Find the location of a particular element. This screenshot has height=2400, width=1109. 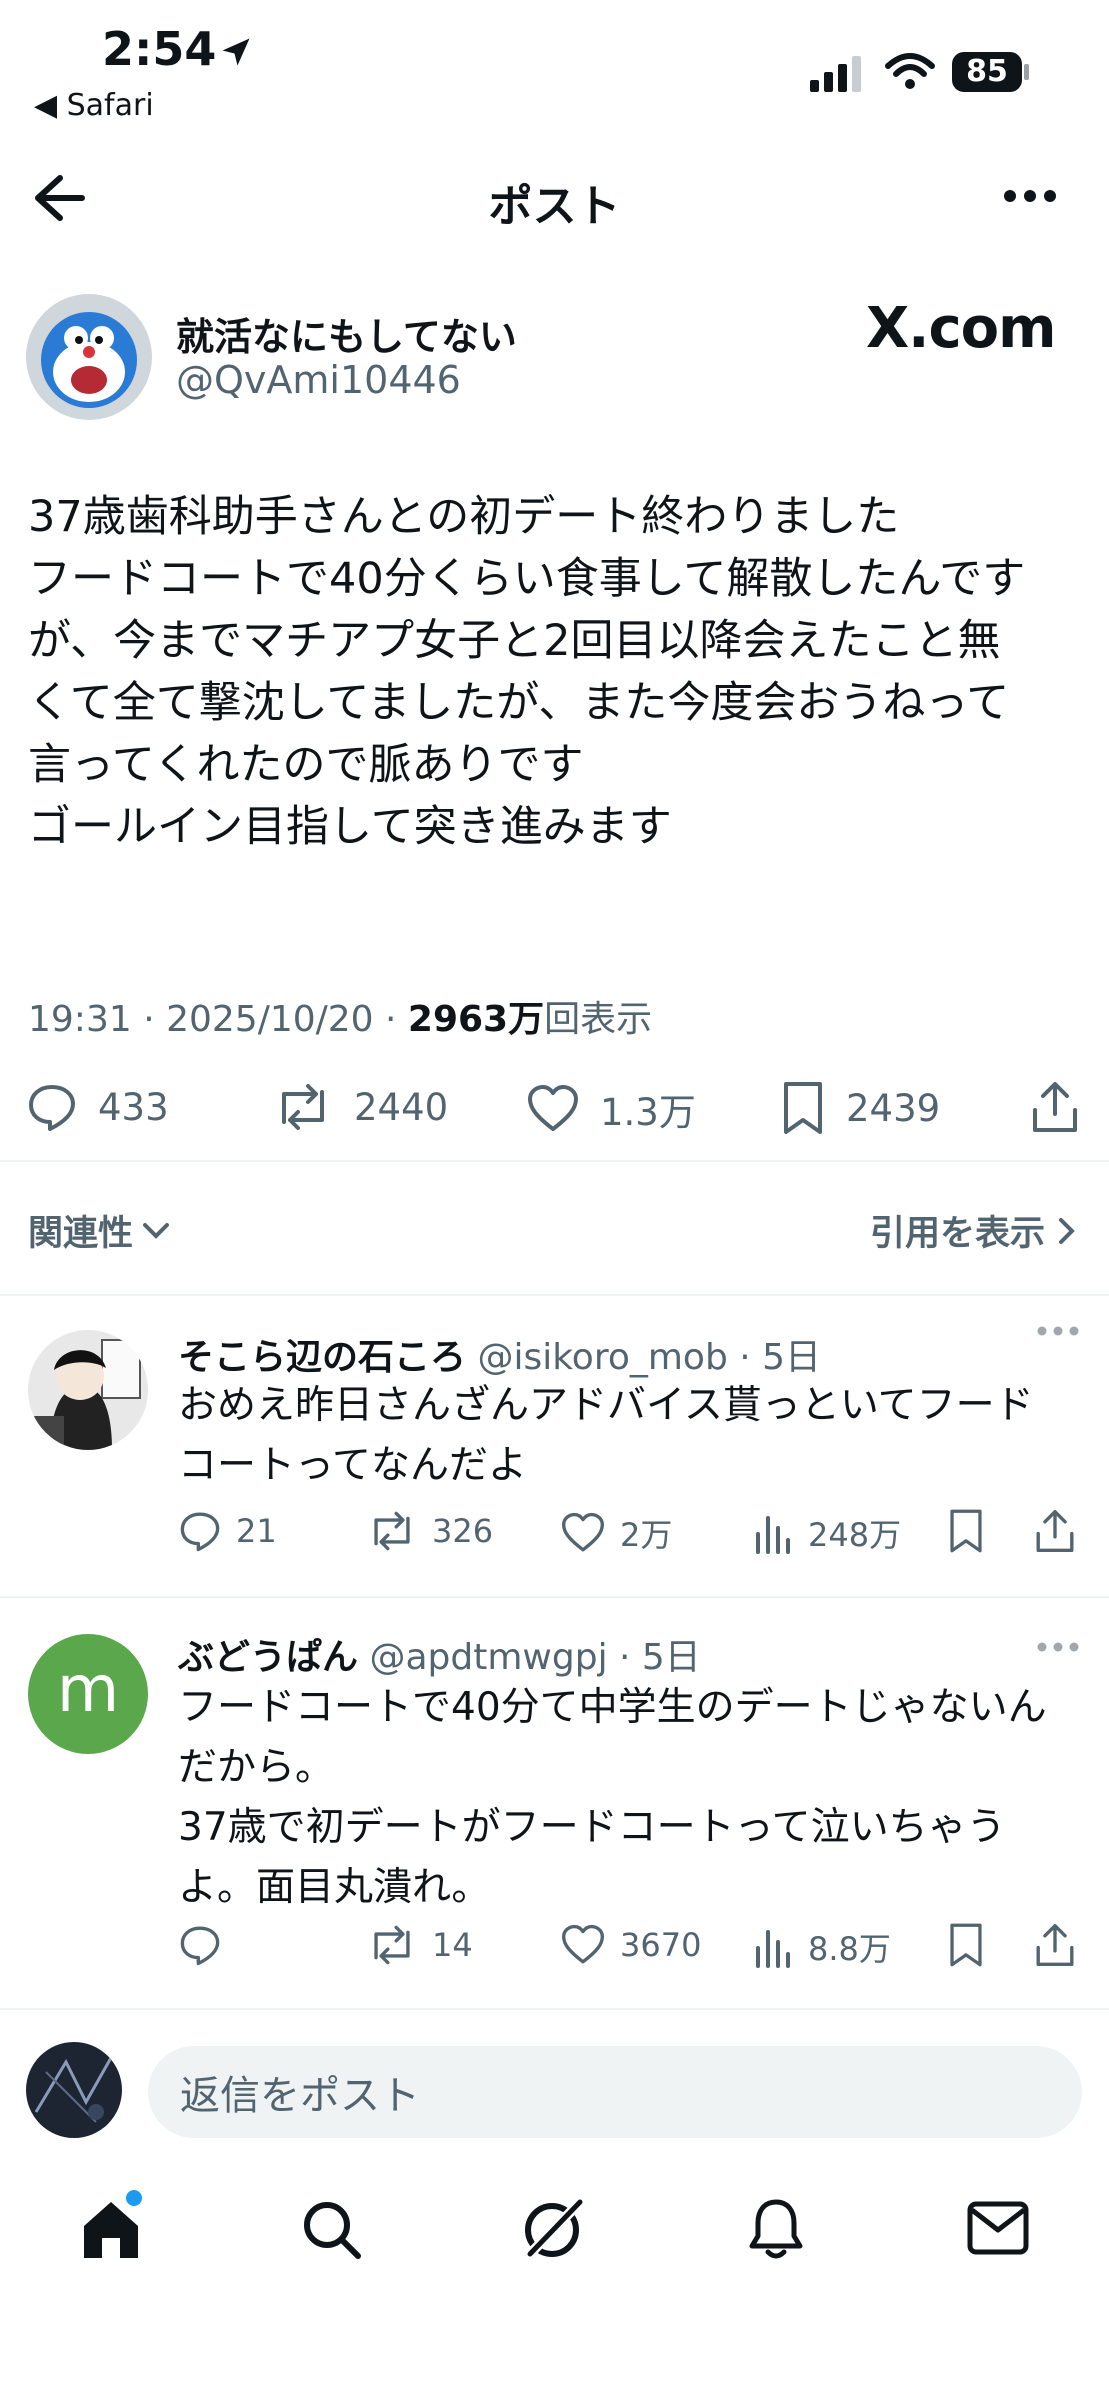

notifications-tab is located at coordinates (776, 2229).